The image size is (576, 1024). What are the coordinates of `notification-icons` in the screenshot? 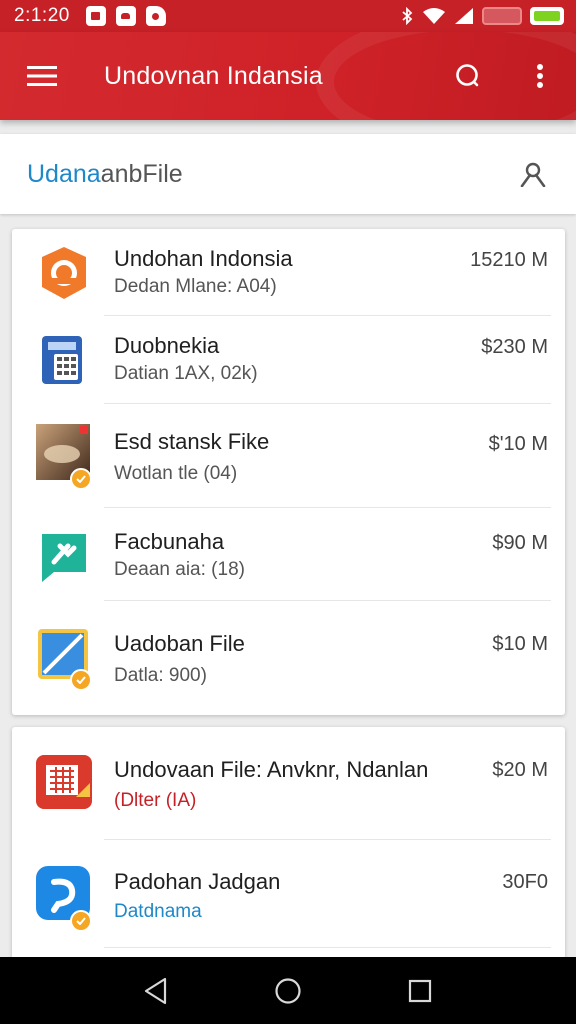 It's located at (125, 16).